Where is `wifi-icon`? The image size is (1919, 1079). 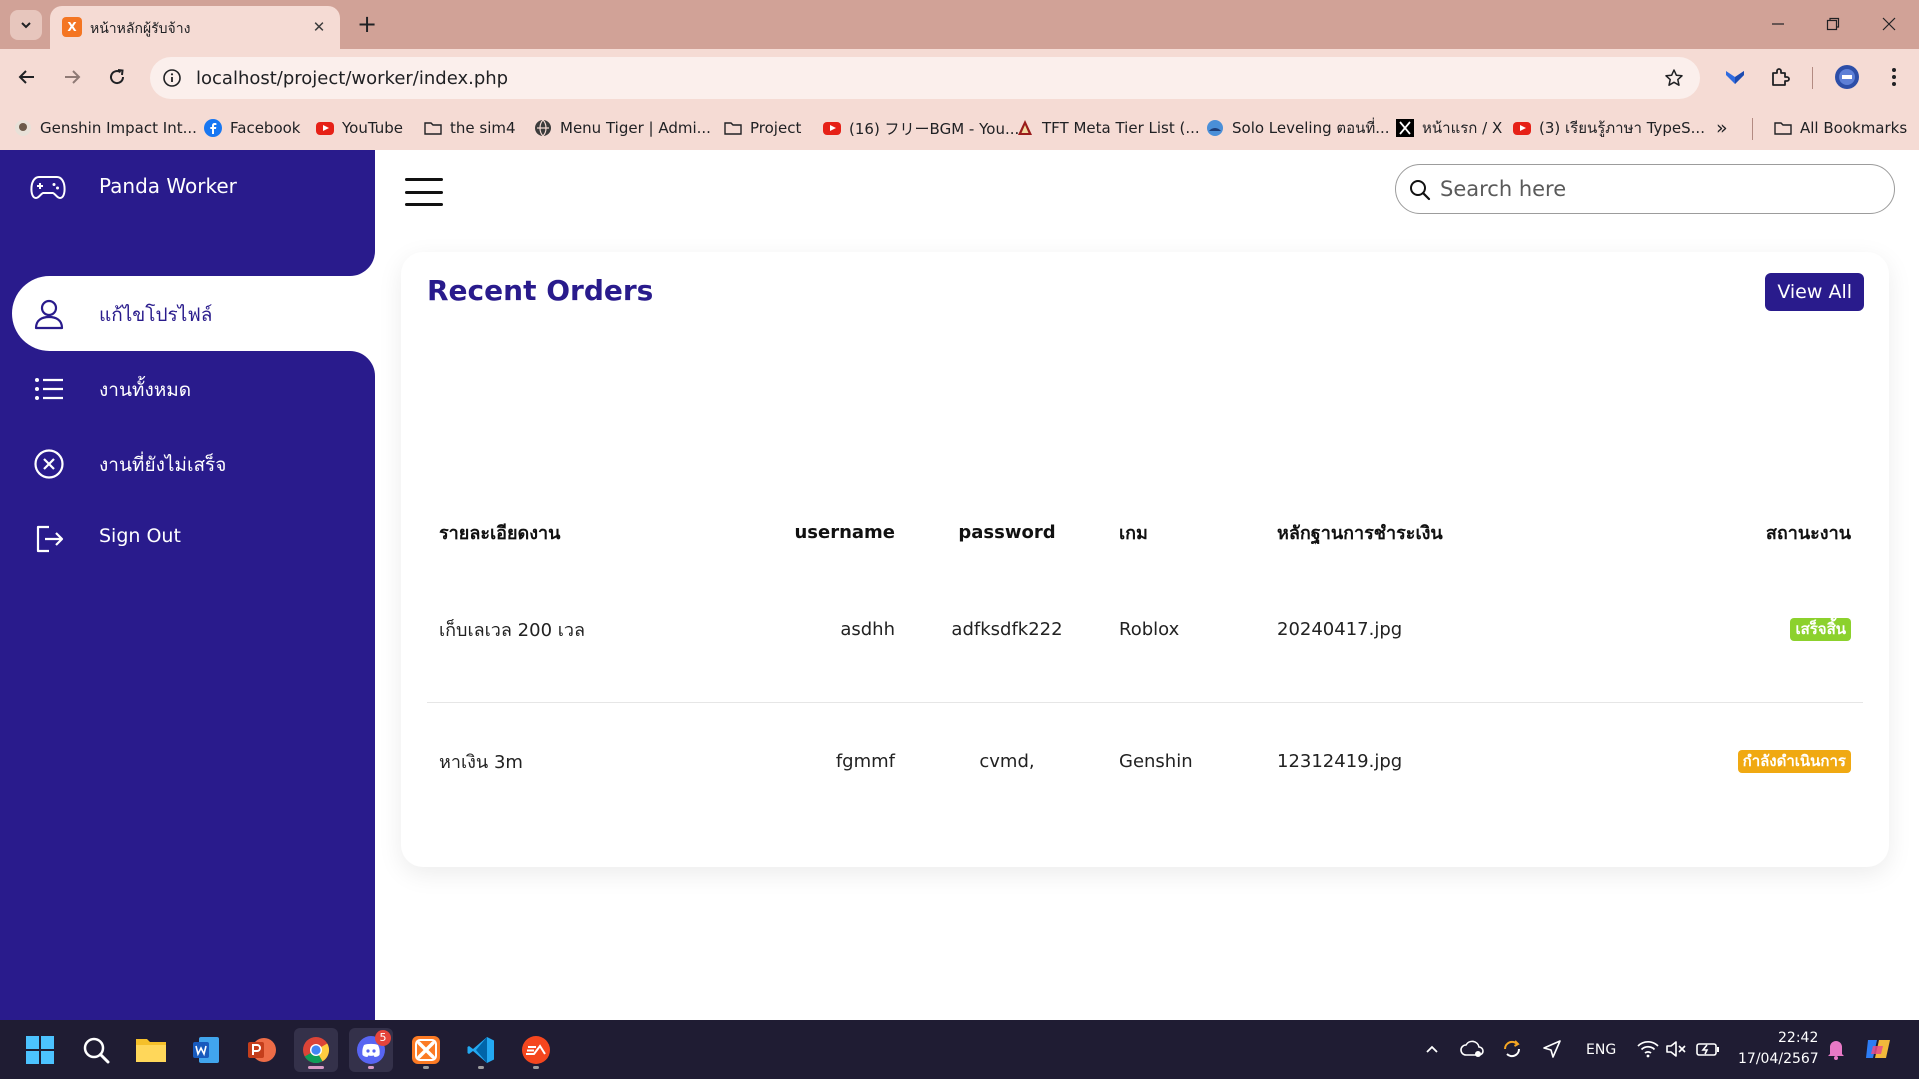
wifi-icon is located at coordinates (1648, 1049).